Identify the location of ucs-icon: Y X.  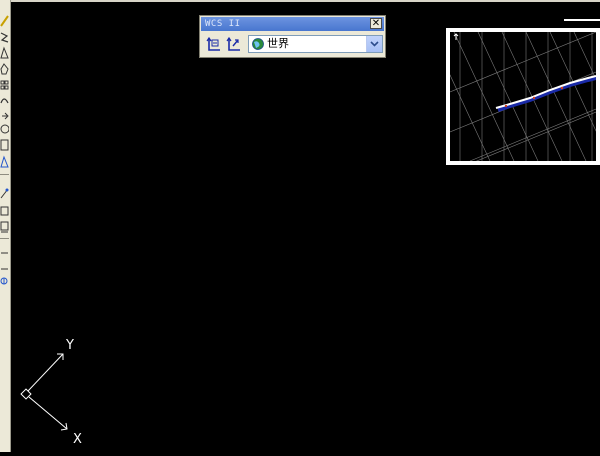
(52, 393).